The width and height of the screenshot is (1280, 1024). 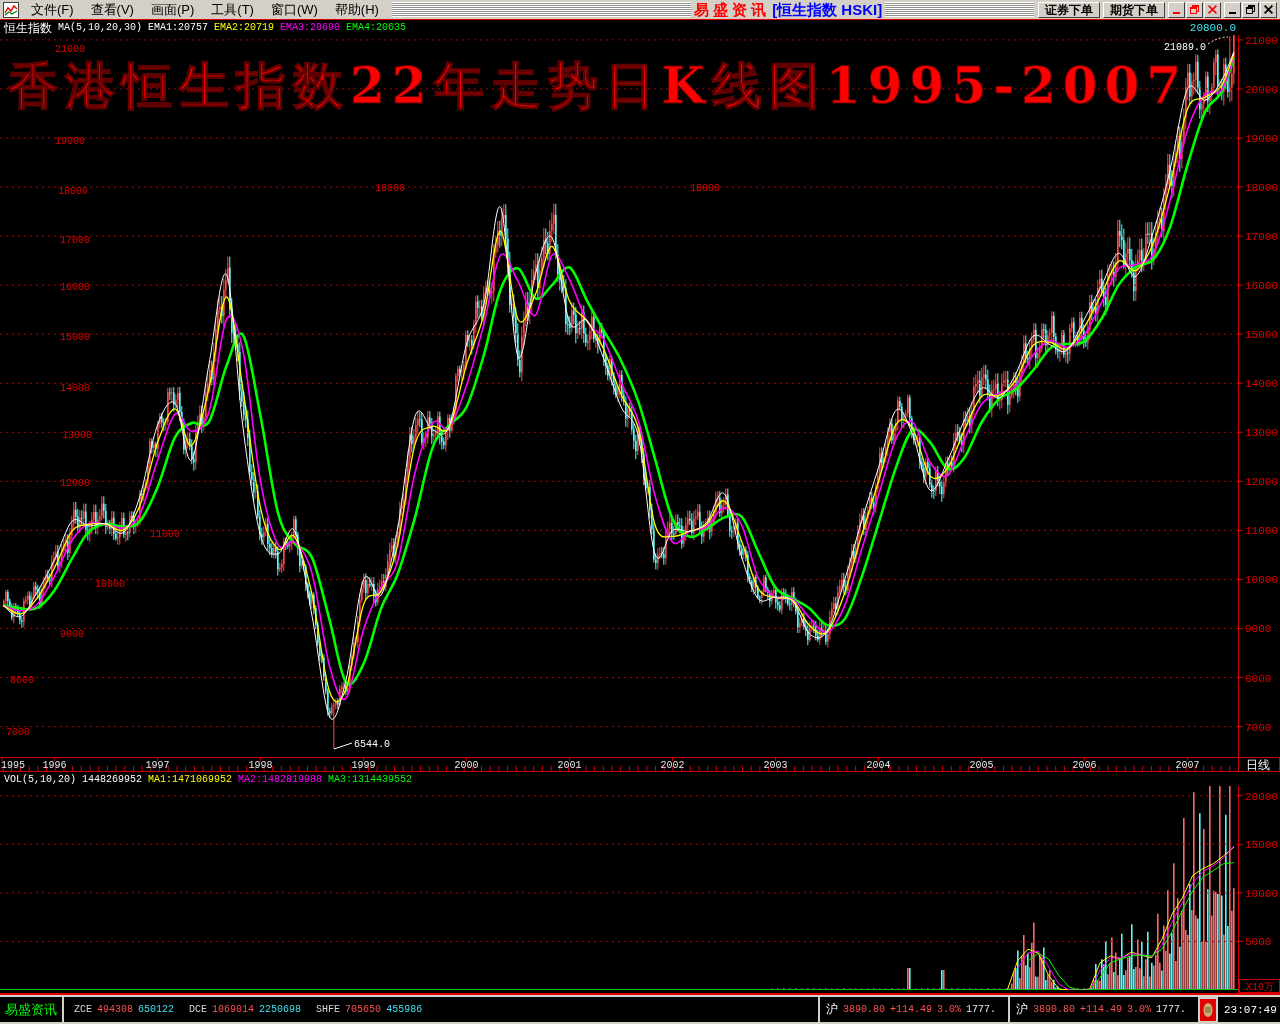 I want to click on legend-label: EMA1:20757, so click(x=178, y=27).